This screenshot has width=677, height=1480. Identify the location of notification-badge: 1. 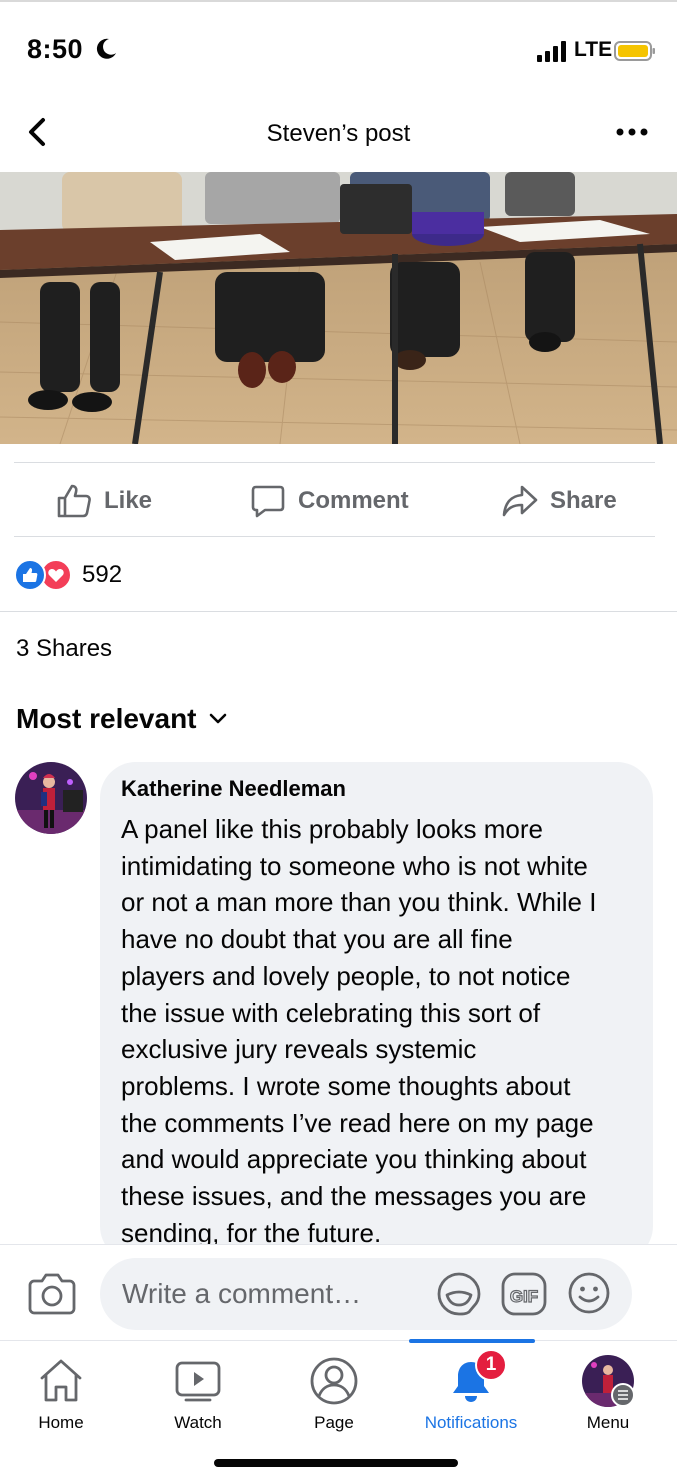
(491, 1365).